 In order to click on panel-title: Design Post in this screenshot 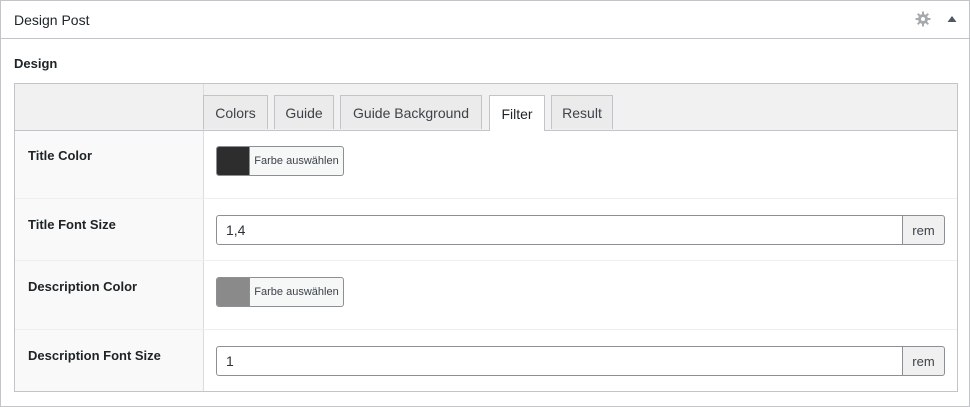, I will do `click(52, 20)`.